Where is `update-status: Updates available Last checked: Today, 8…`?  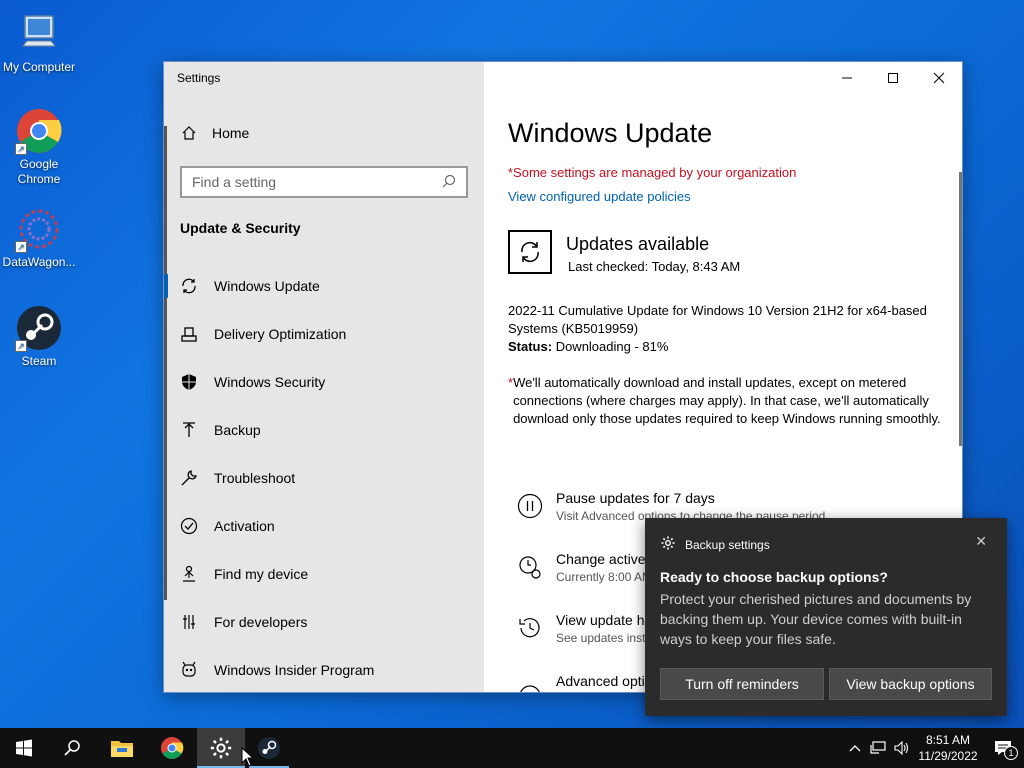 update-status: Updates available Last checked: Today, 8… is located at coordinates (624, 252).